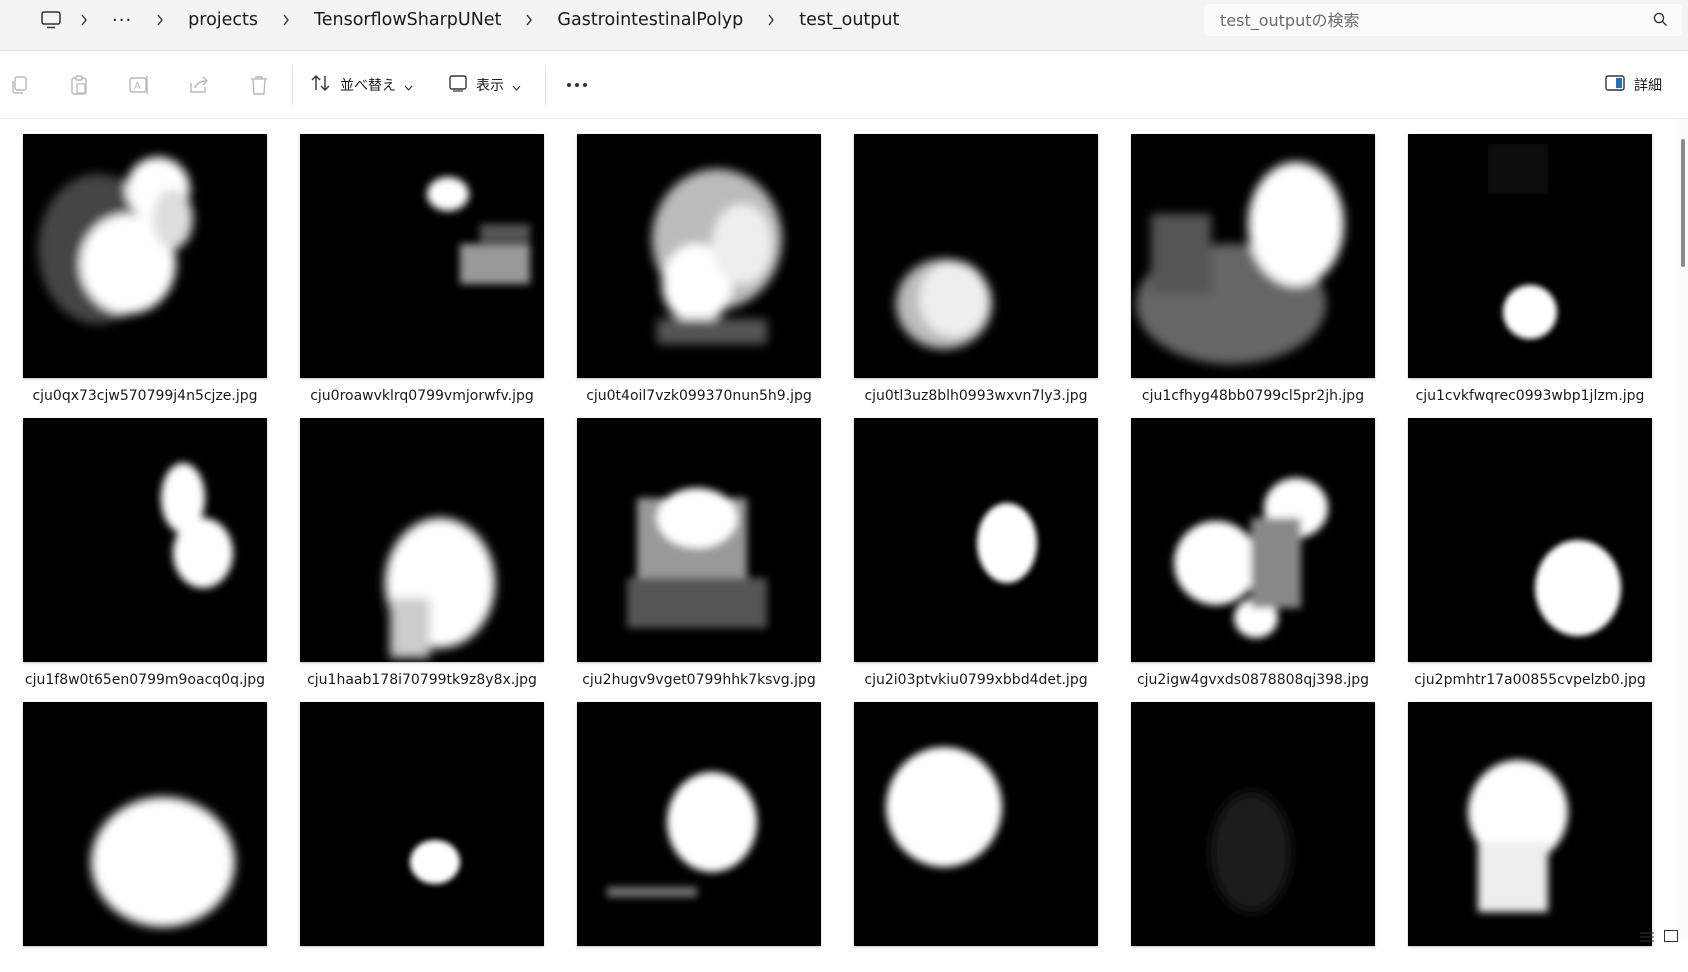 Image resolution: width=1688 pixels, height=972 pixels. I want to click on large-icons-view-icon, so click(1671, 936).